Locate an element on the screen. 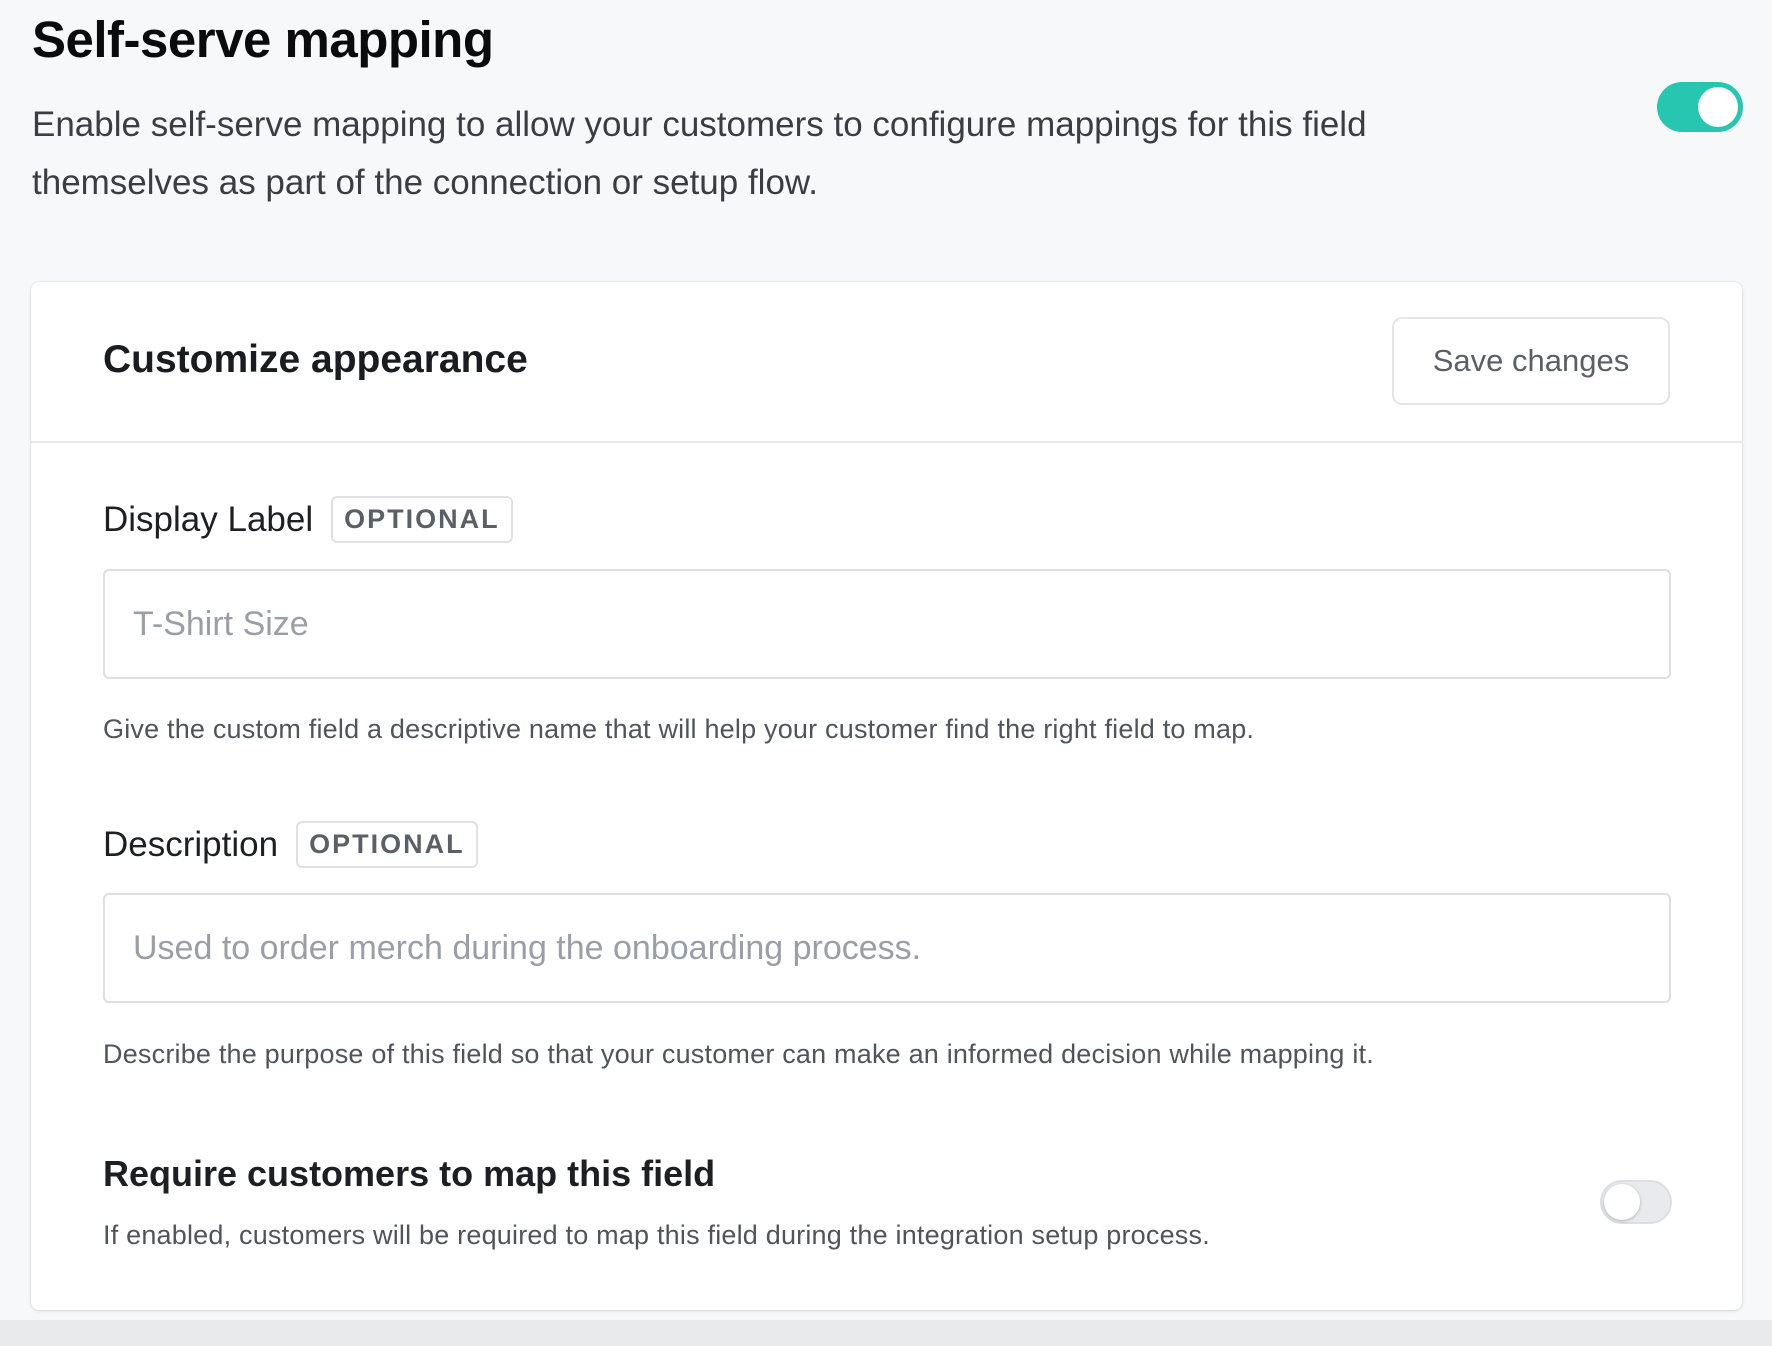 The height and width of the screenshot is (1346, 1772). description-heading: Description OPTIONAL is located at coordinates (290, 844).